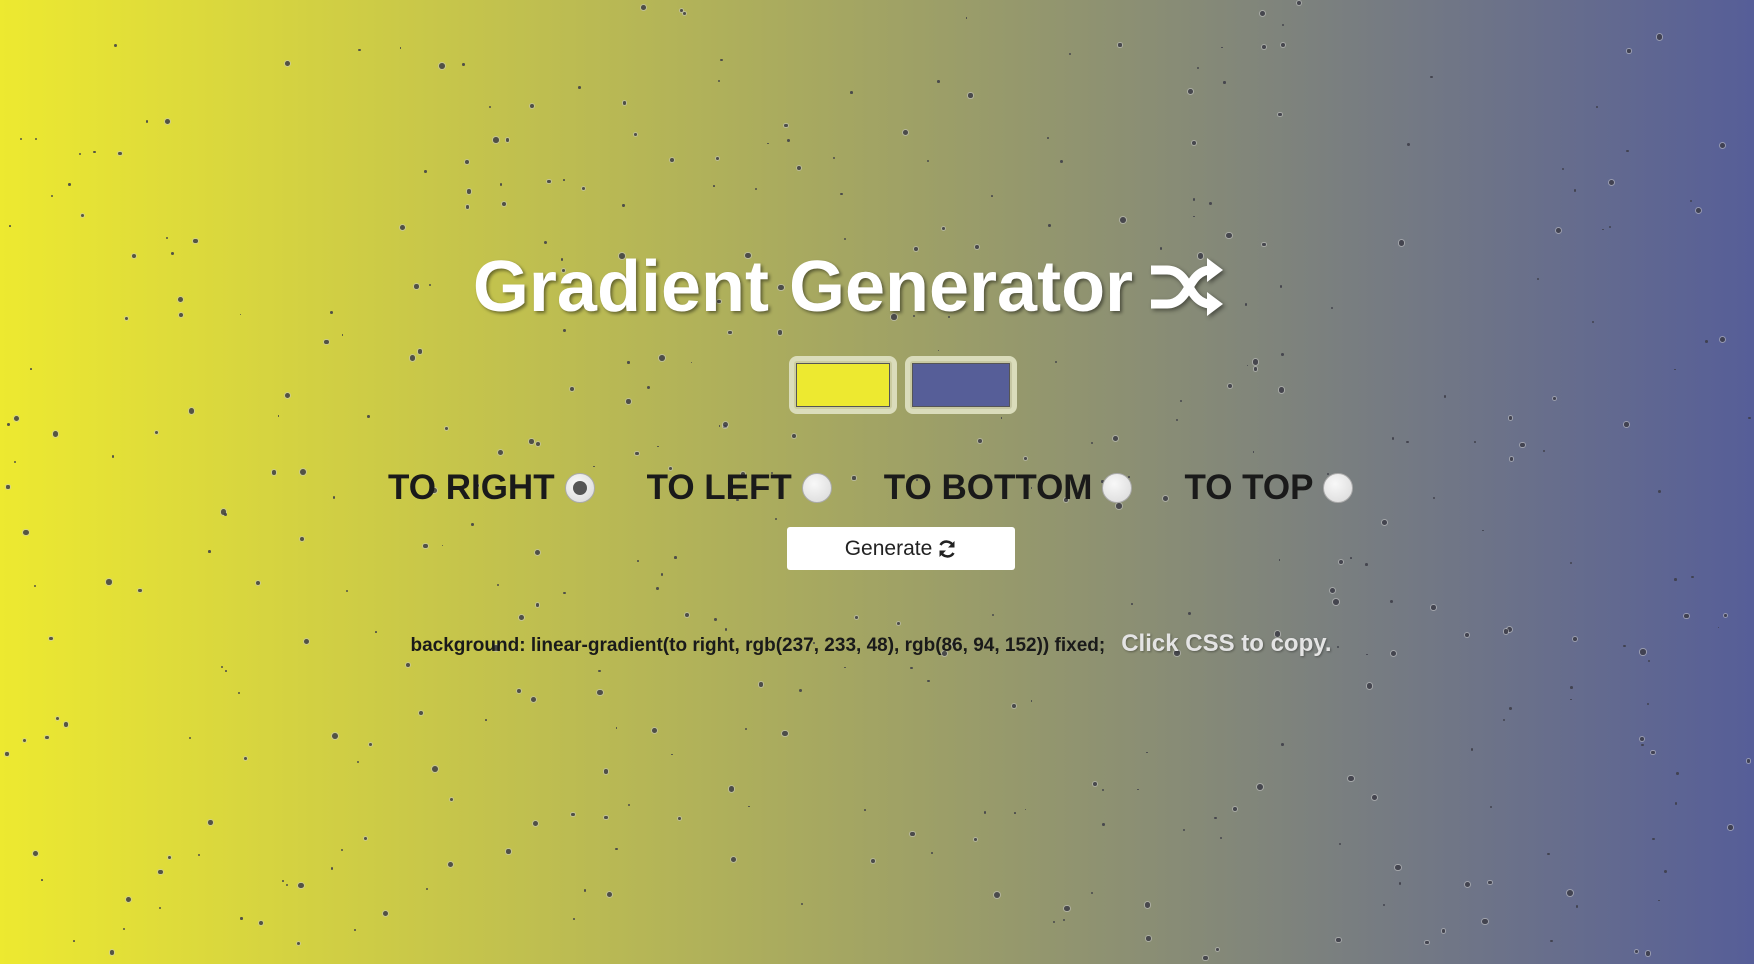  Describe the element at coordinates (803, 287) in the screenshot. I see `page-title: Gradient Generator` at that location.